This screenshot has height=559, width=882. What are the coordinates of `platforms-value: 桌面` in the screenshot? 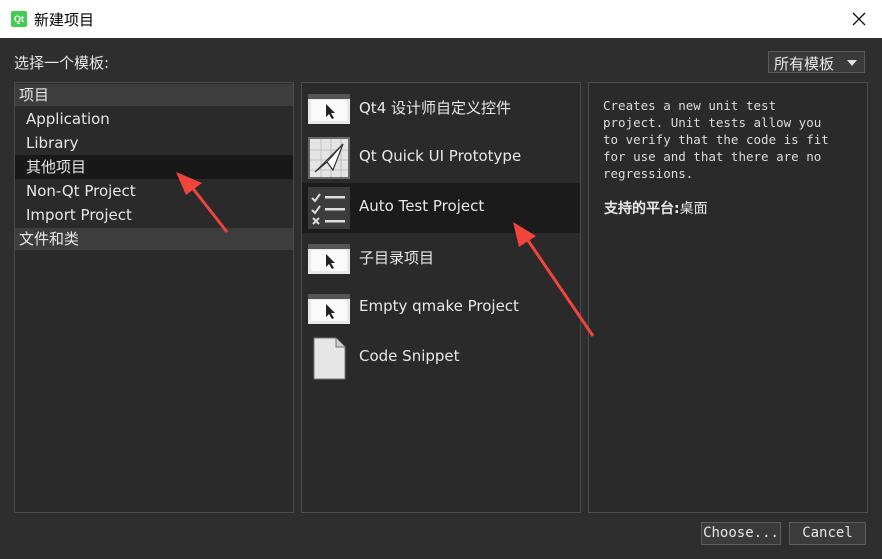 It's located at (693, 209).